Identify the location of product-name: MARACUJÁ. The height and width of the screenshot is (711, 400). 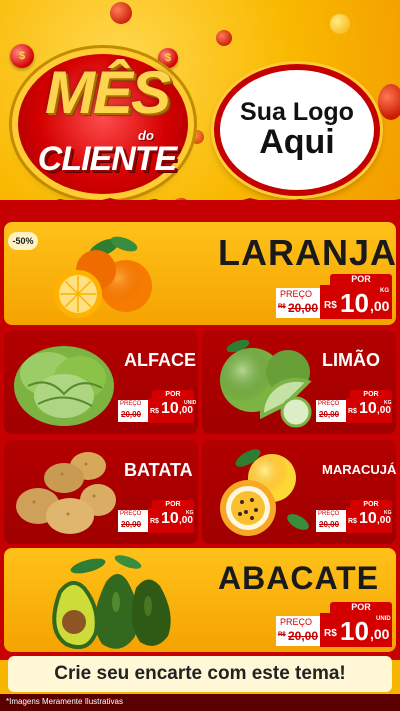
(359, 469).